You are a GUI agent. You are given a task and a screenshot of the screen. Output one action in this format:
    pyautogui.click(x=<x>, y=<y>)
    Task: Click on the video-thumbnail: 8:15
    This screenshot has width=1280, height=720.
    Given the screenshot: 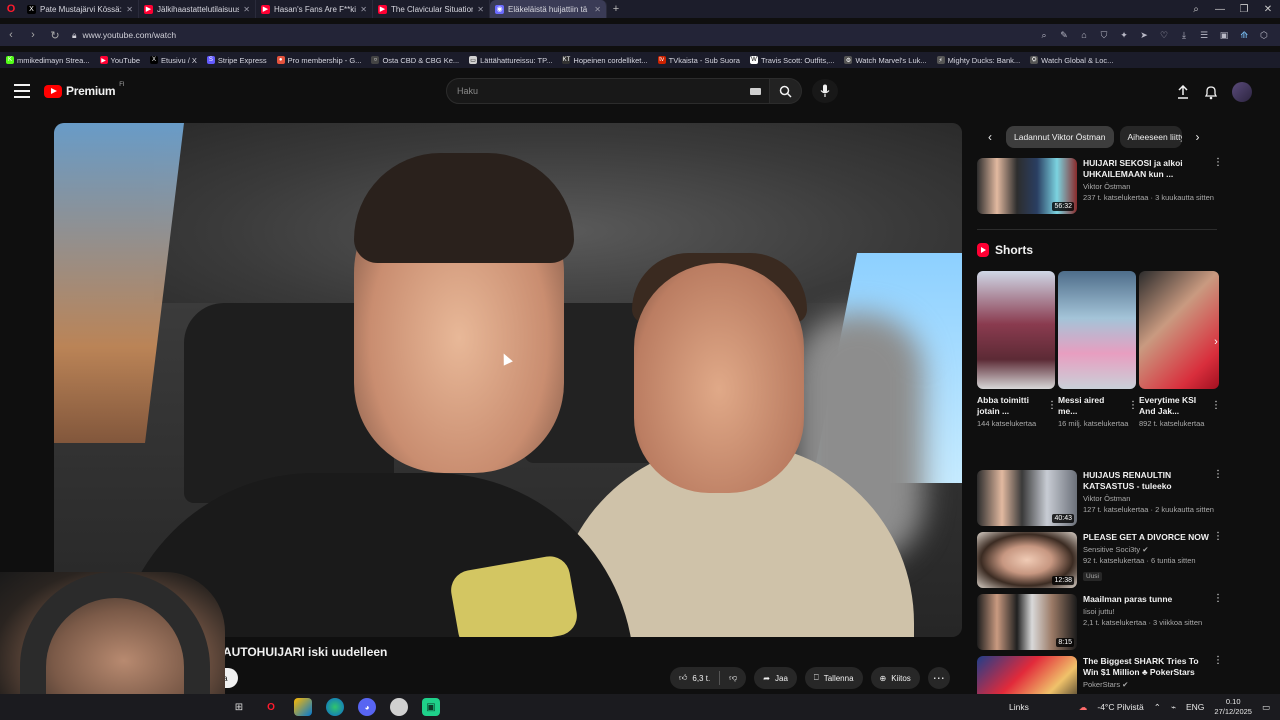 What is the action you would take?
    pyautogui.click(x=1027, y=622)
    